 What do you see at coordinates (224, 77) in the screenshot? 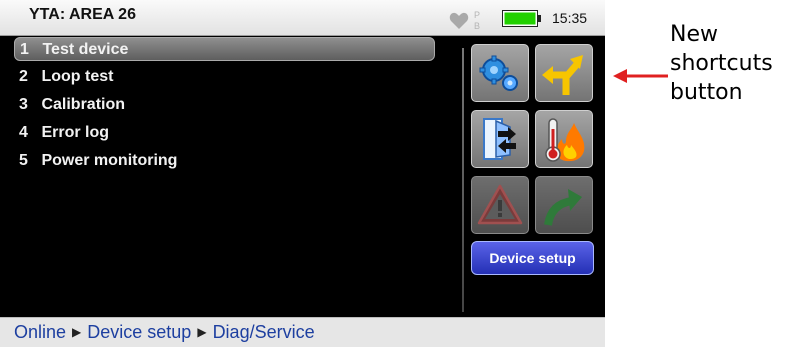
I see `menu-item-loop-test: 2 Loop test` at bounding box center [224, 77].